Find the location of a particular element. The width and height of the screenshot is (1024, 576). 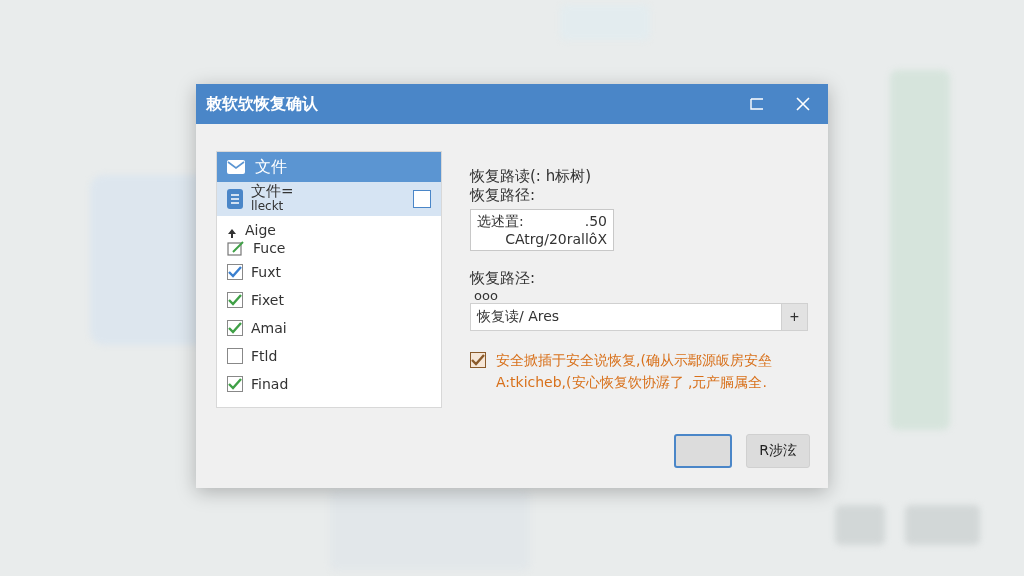

dialog-button: R涉泫 is located at coordinates (778, 451).